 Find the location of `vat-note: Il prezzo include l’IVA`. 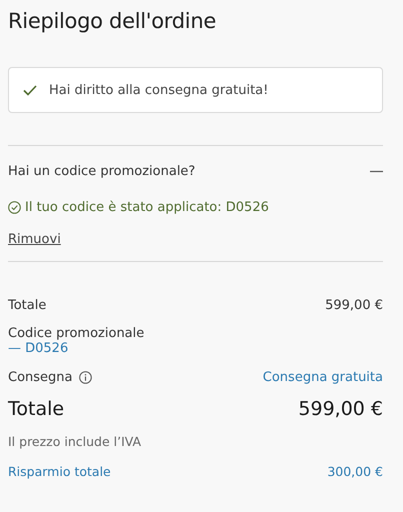

vat-note: Il prezzo include l’IVA is located at coordinates (75, 441).